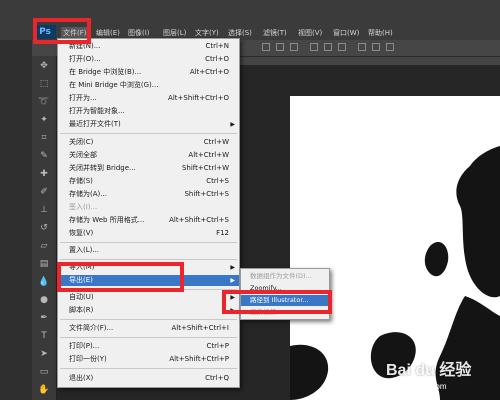 The width and height of the screenshot is (500, 400). I want to click on menu-item-close: 关闭(C) Ctrl+W, so click(148, 142).